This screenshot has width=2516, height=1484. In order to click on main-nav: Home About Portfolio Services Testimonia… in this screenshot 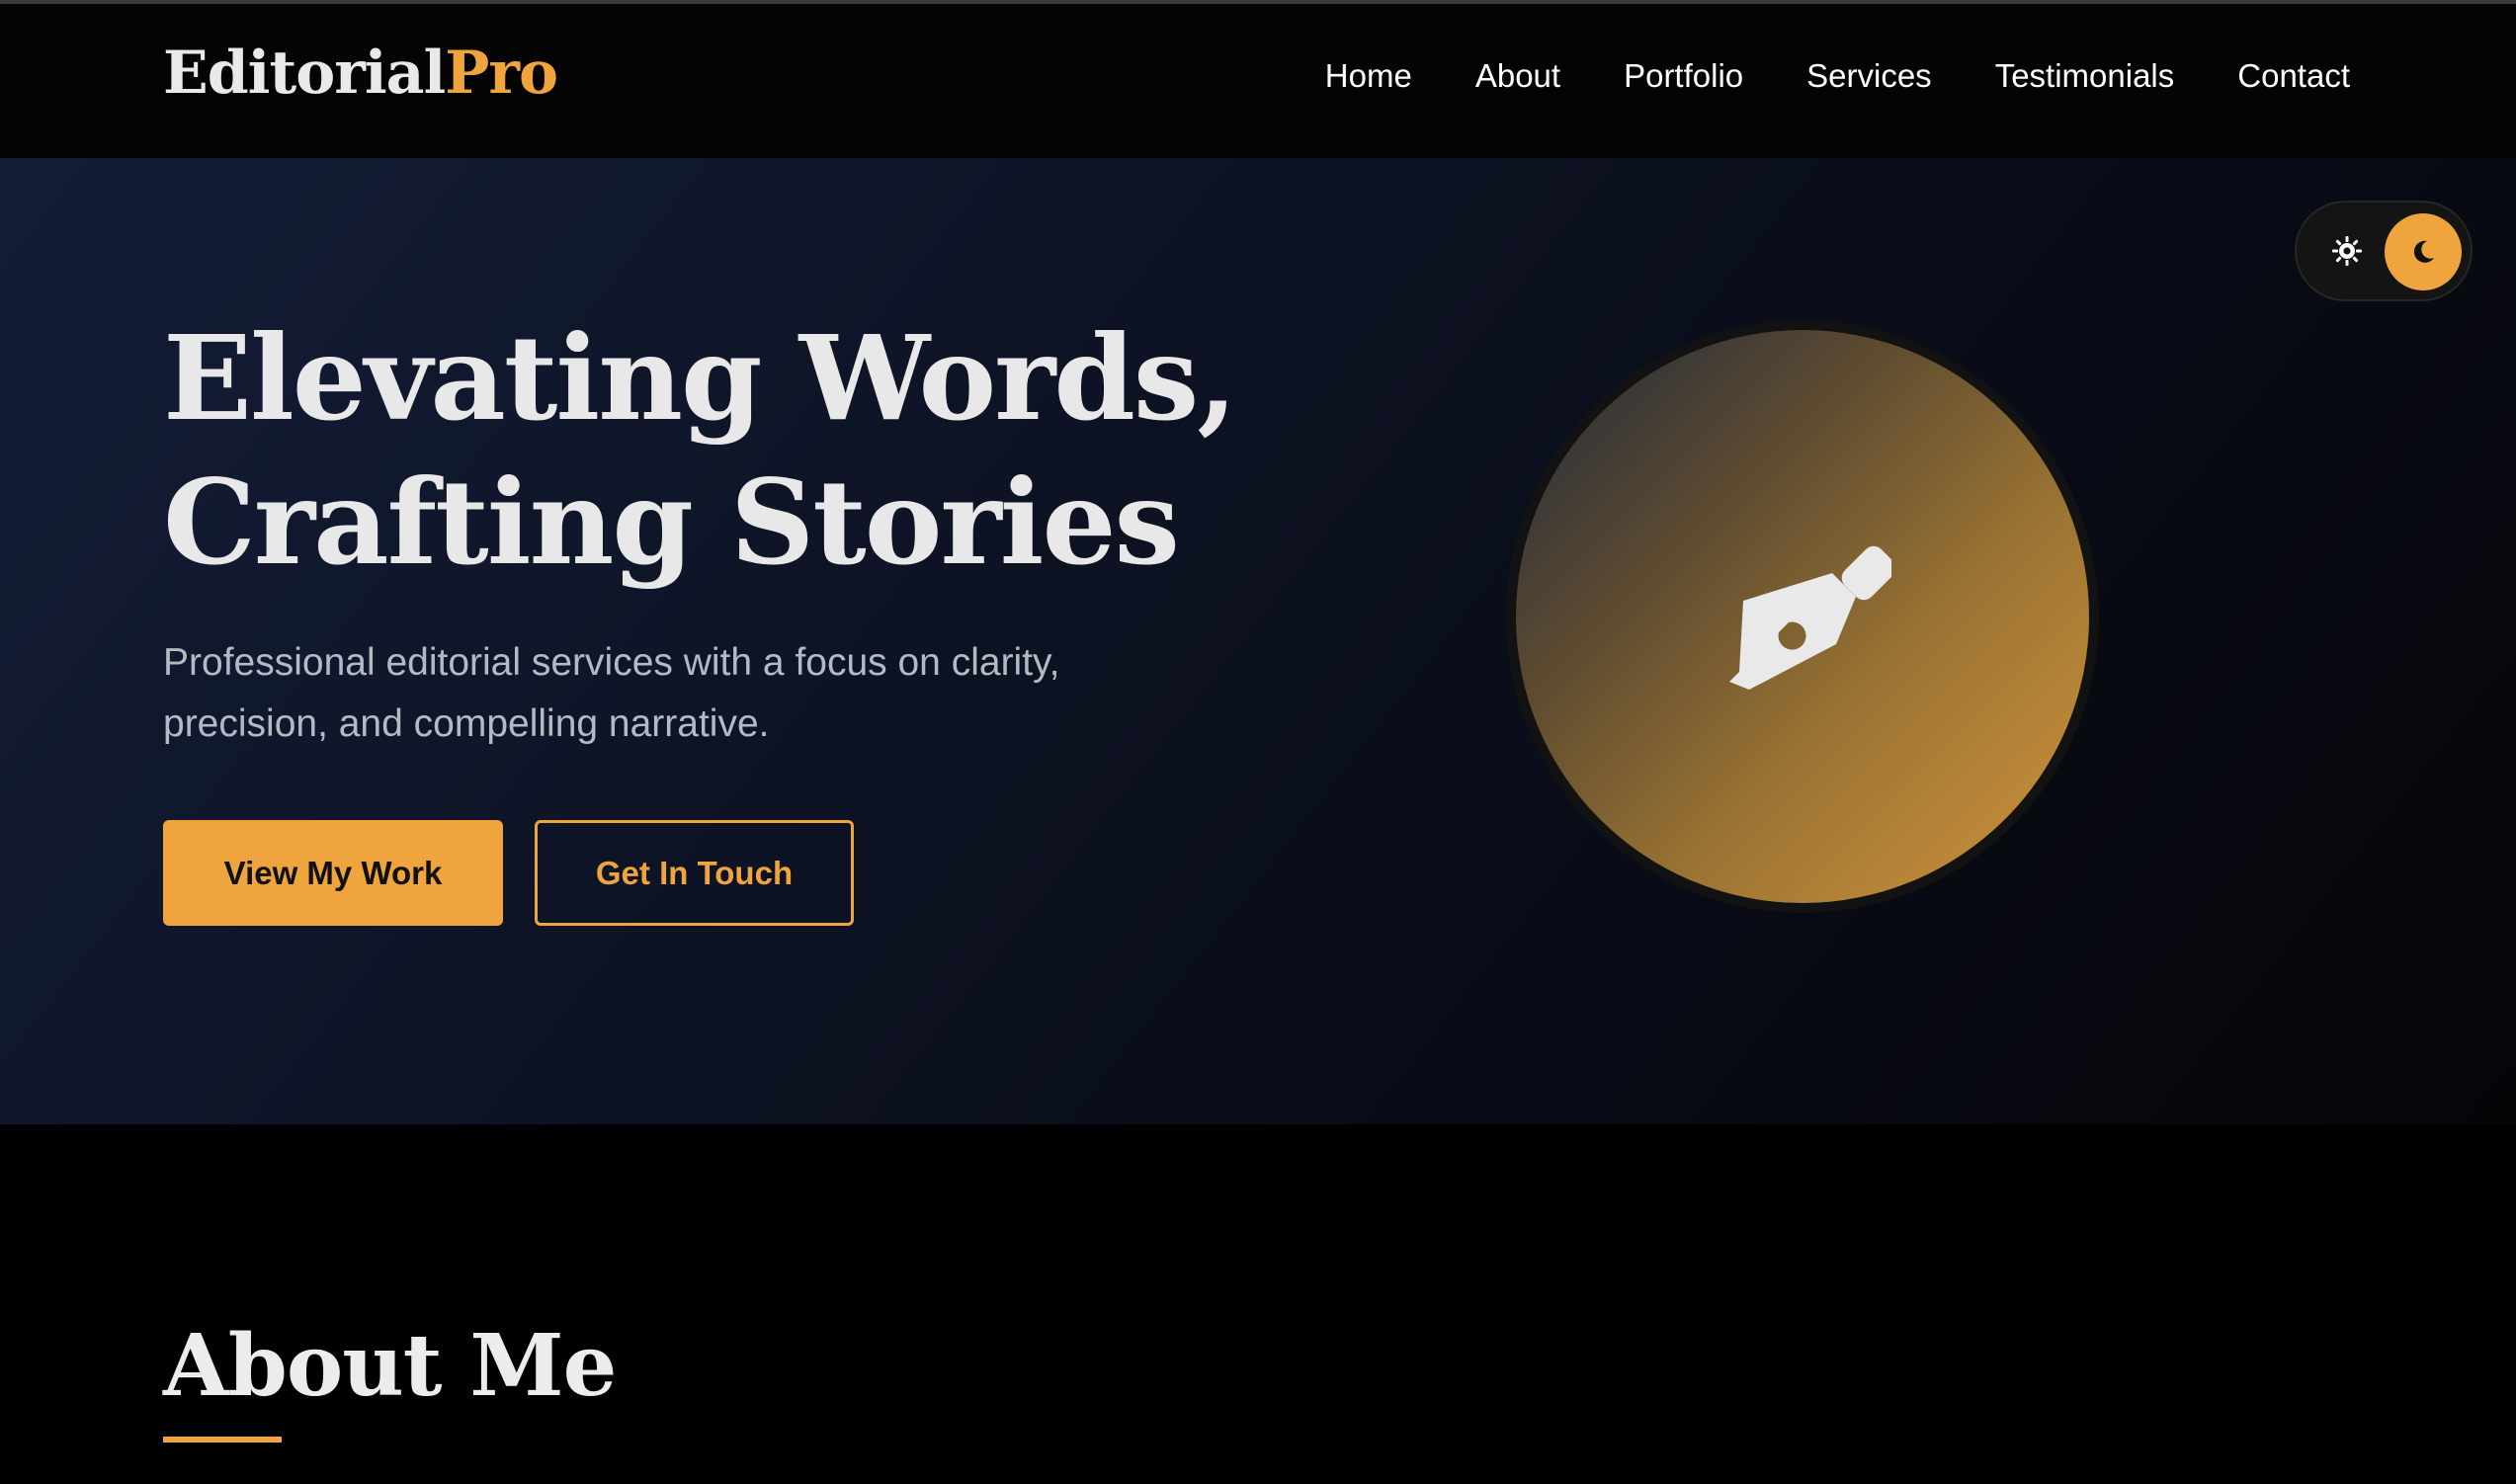, I will do `click(1837, 75)`.